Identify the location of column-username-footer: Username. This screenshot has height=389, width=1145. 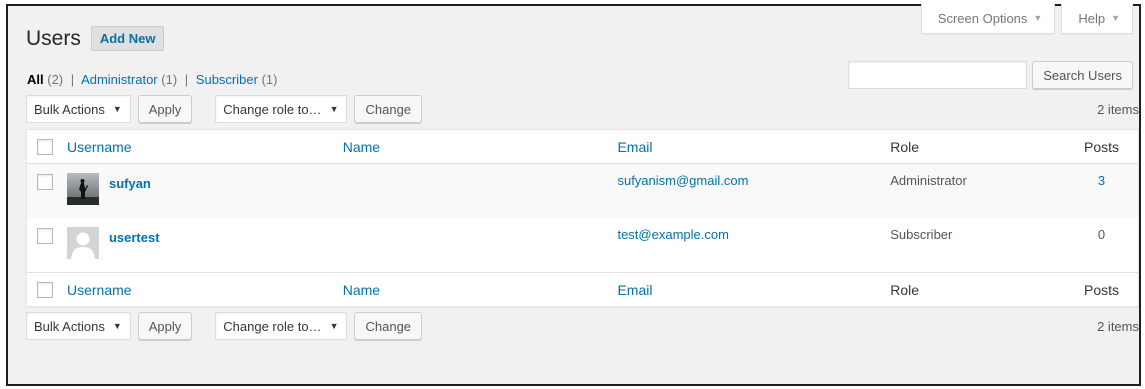
(99, 290).